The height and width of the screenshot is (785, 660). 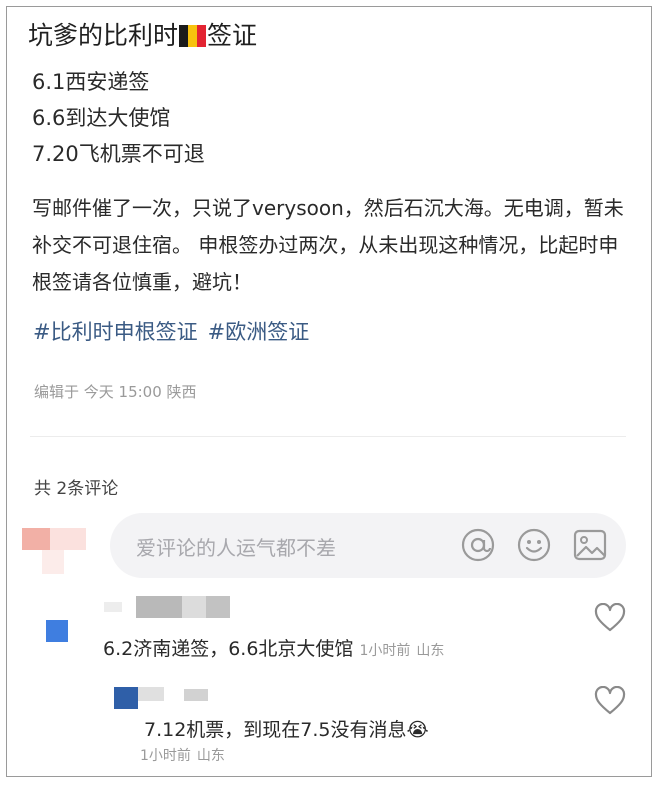 What do you see at coordinates (118, 154) in the screenshot?
I see `post-line: 7.20飞机票不可退` at bounding box center [118, 154].